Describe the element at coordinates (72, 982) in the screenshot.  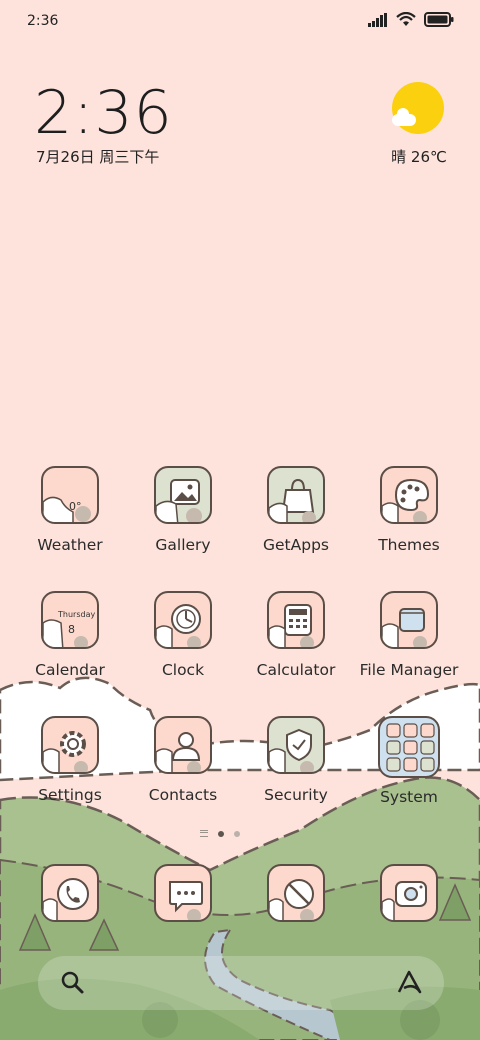
I see `search-icon` at that location.